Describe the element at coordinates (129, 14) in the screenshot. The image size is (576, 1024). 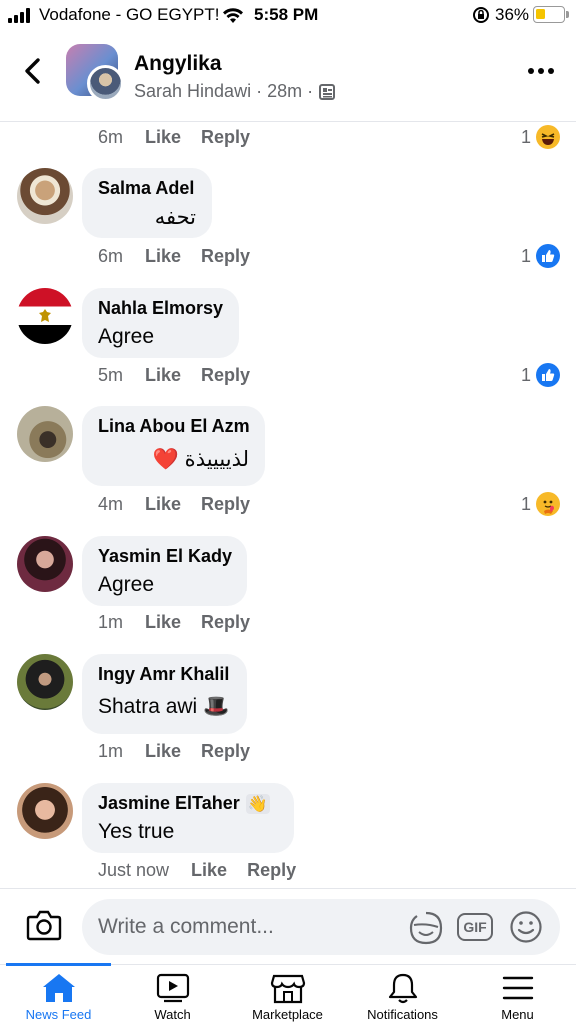
I see `carrier-name: Vodafone - GO EGYPT!` at that location.